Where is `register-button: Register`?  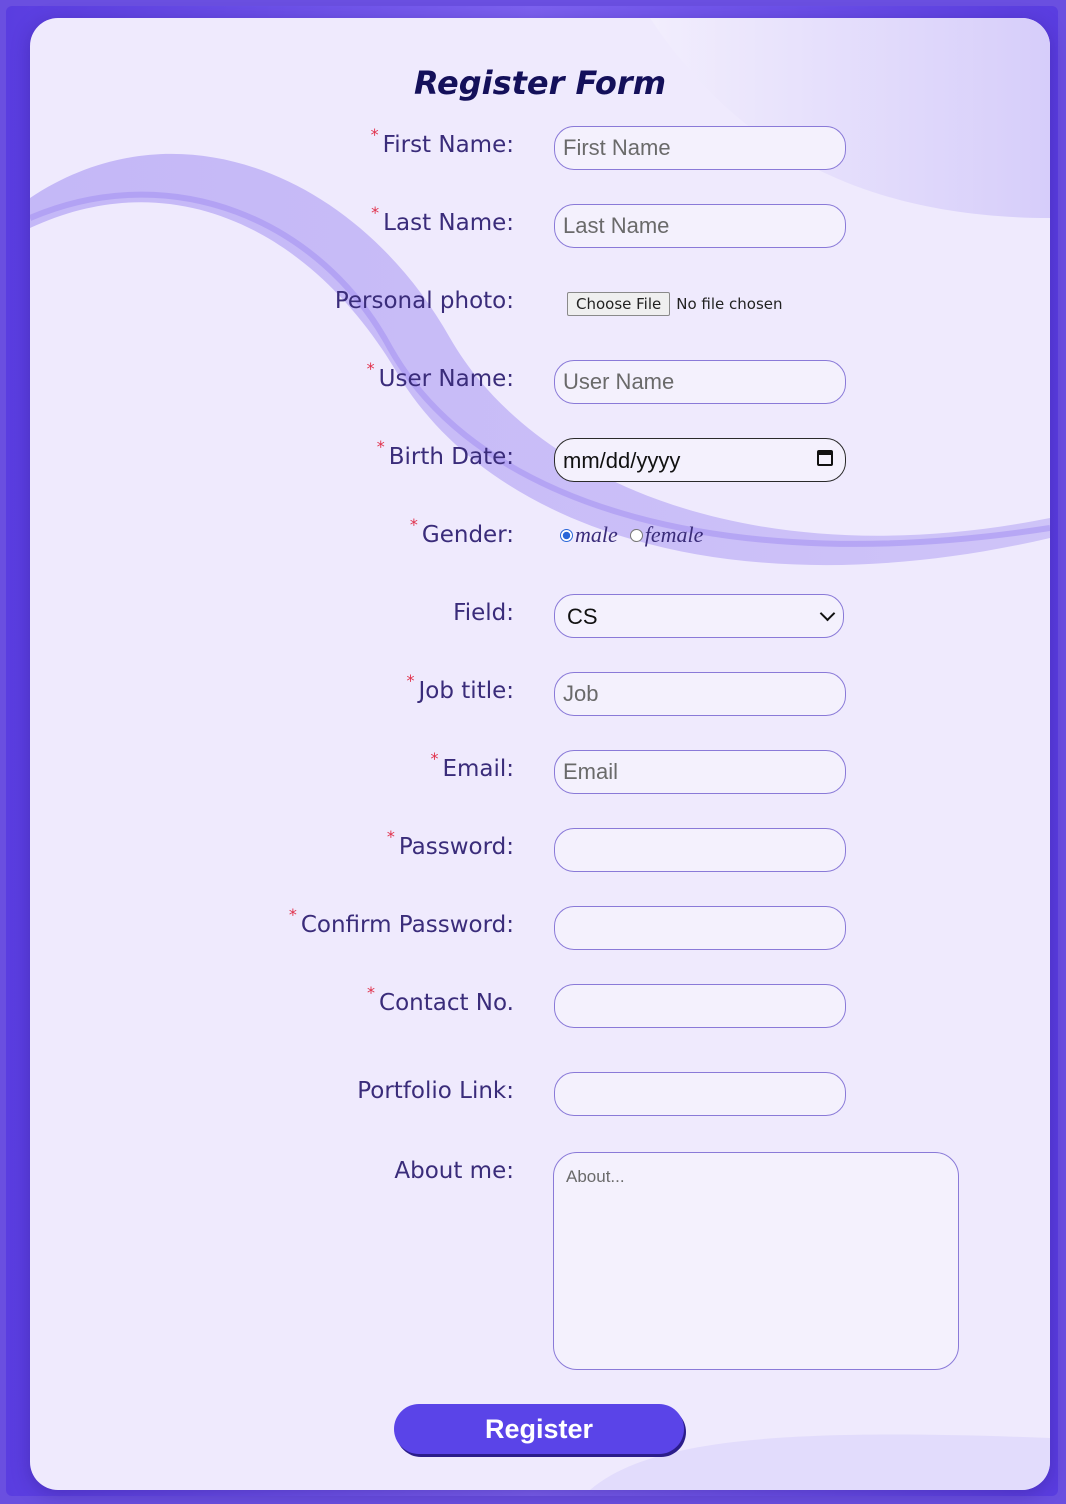 register-button: Register is located at coordinates (539, 1429).